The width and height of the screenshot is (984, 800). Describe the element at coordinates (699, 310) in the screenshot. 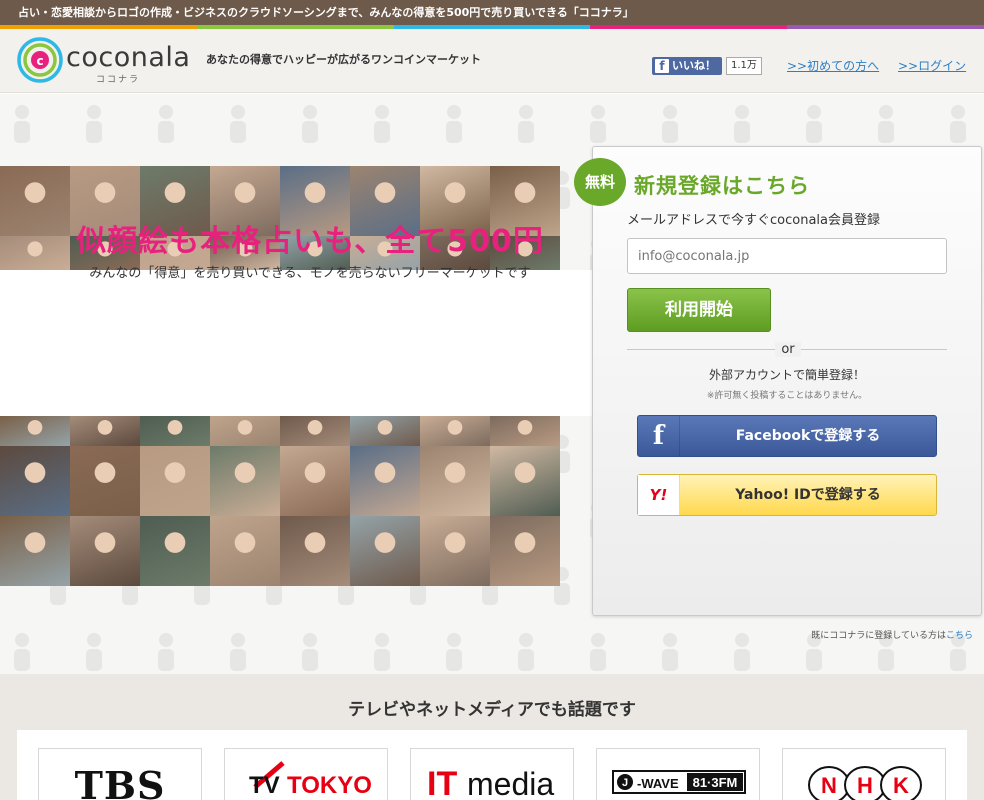

I see `start-button: 利用開始` at that location.